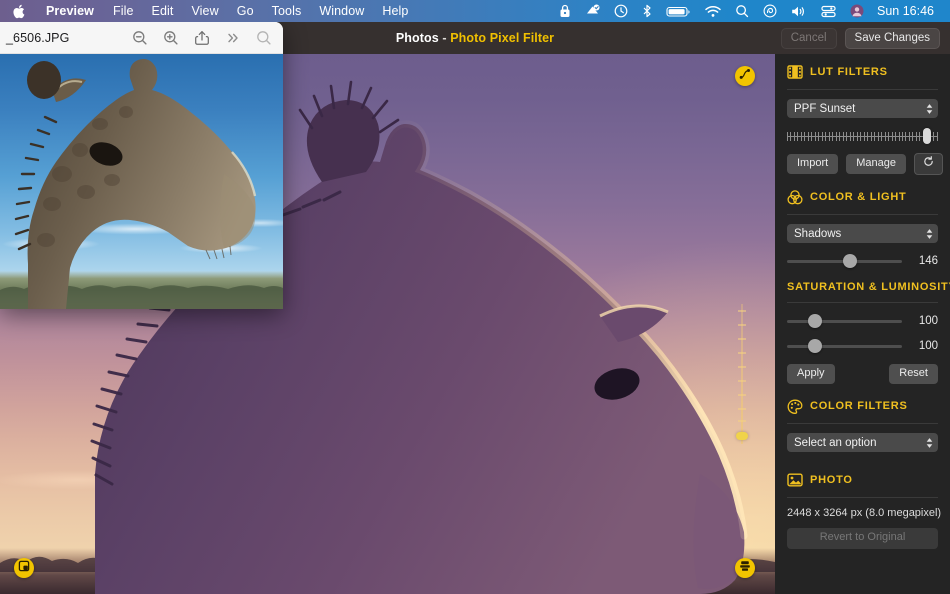 The width and height of the screenshot is (950, 594). What do you see at coordinates (795, 197) in the screenshot?
I see `venn-circles-icon` at bounding box center [795, 197].